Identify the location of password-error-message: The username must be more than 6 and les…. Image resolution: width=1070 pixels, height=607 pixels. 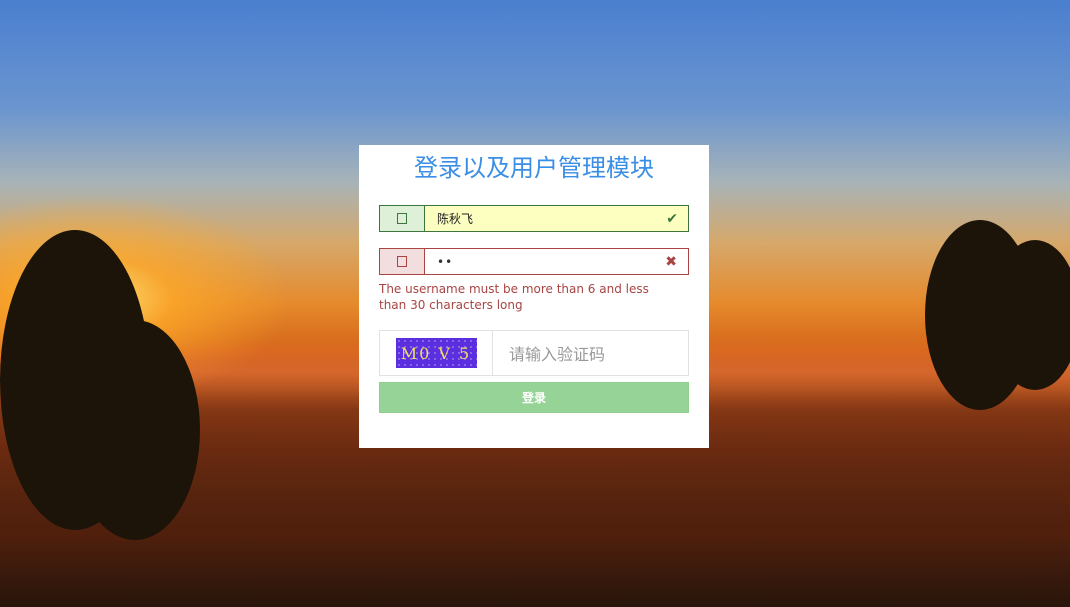
(514, 297).